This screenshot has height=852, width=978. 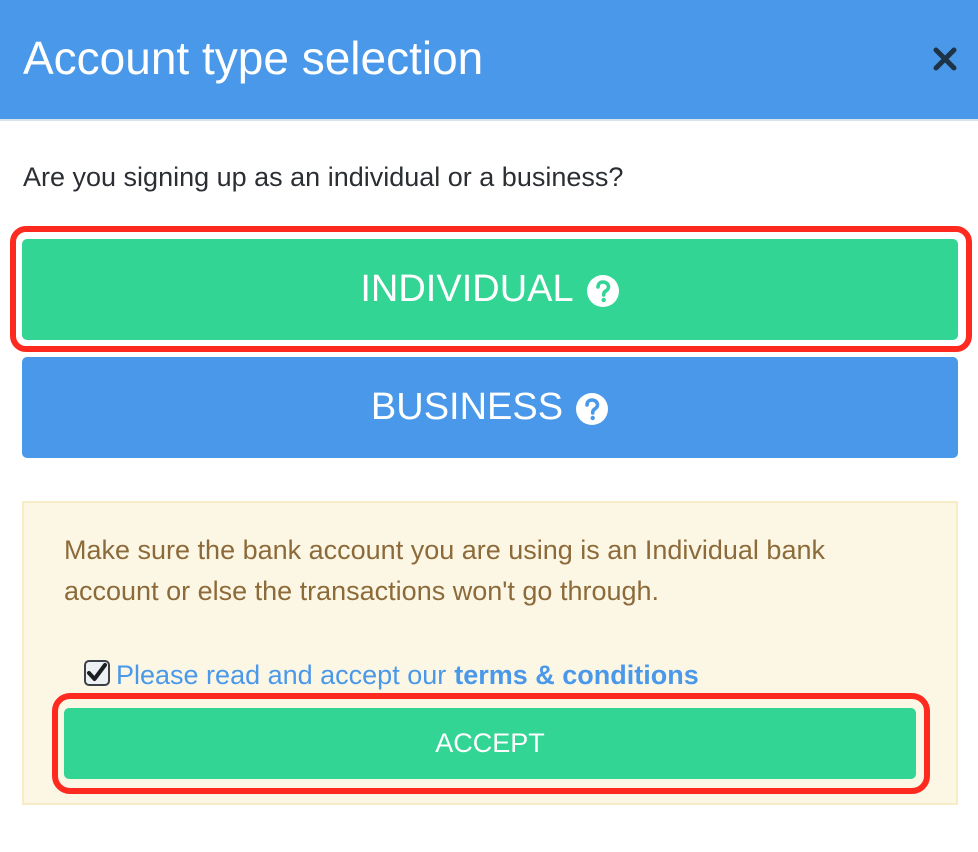 I want to click on terms-checkbox, so click(x=97, y=673).